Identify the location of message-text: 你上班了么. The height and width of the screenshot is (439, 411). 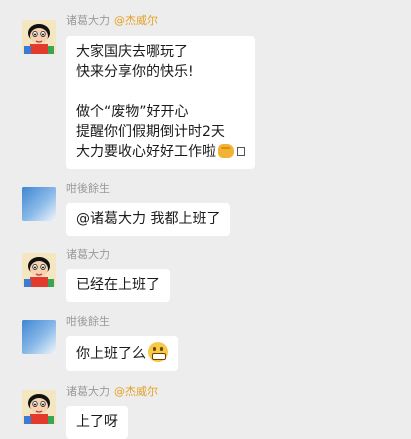
(111, 354).